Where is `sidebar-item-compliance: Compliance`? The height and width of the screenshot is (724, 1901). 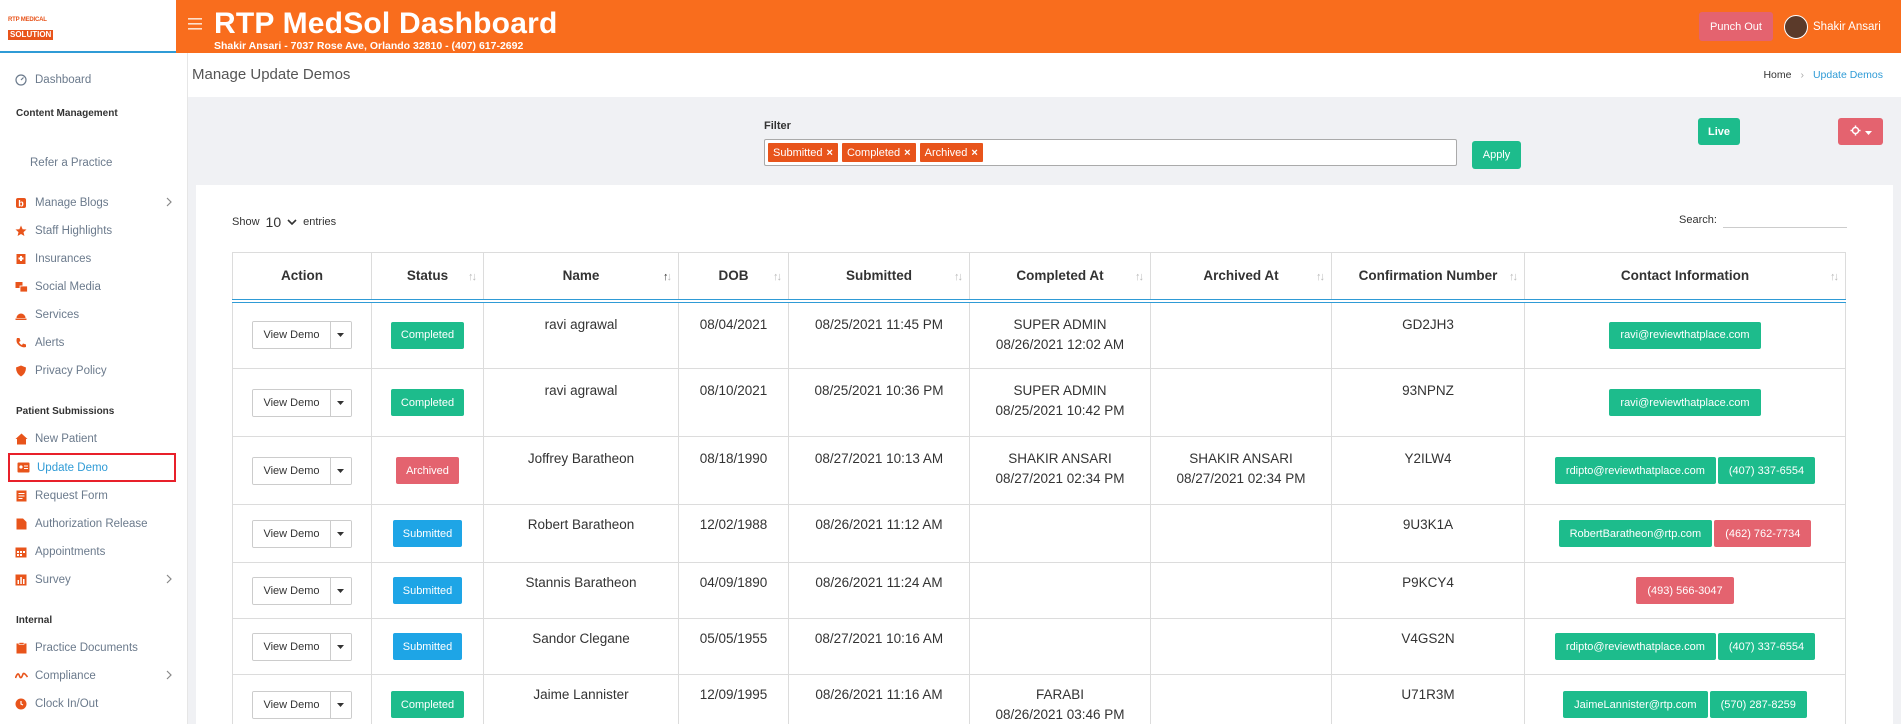 sidebar-item-compliance: Compliance is located at coordinates (93, 676).